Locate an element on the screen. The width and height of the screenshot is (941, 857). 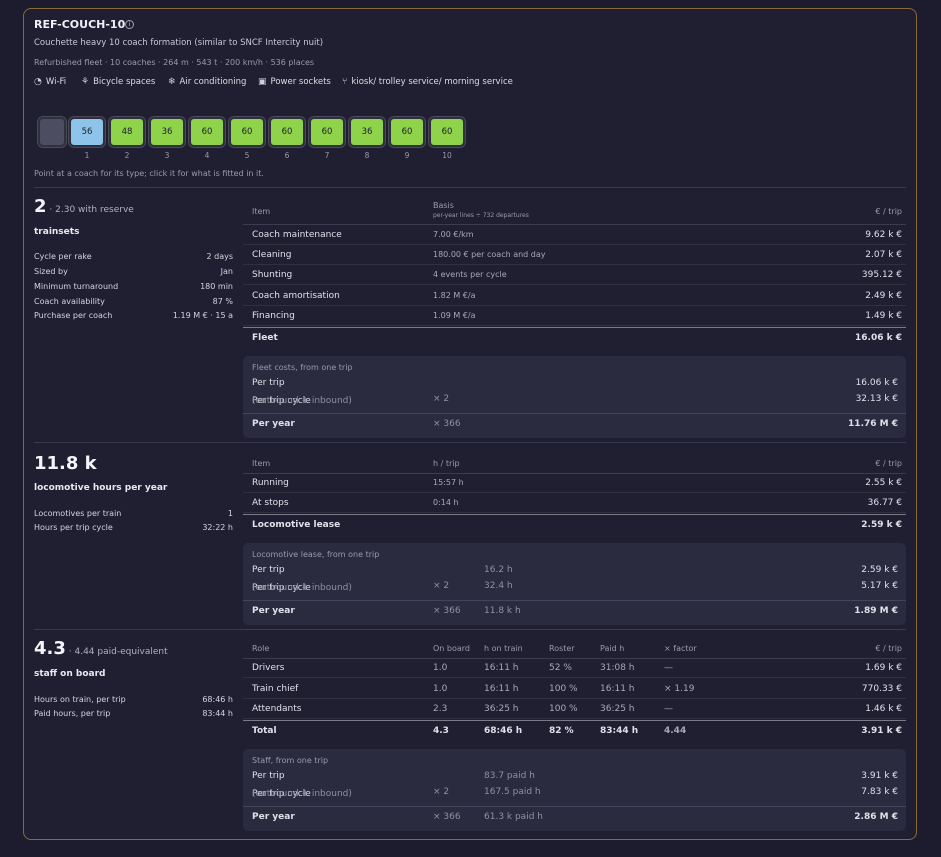
amenity-power-sockets: ▣ Power sockets is located at coordinates (294, 82).